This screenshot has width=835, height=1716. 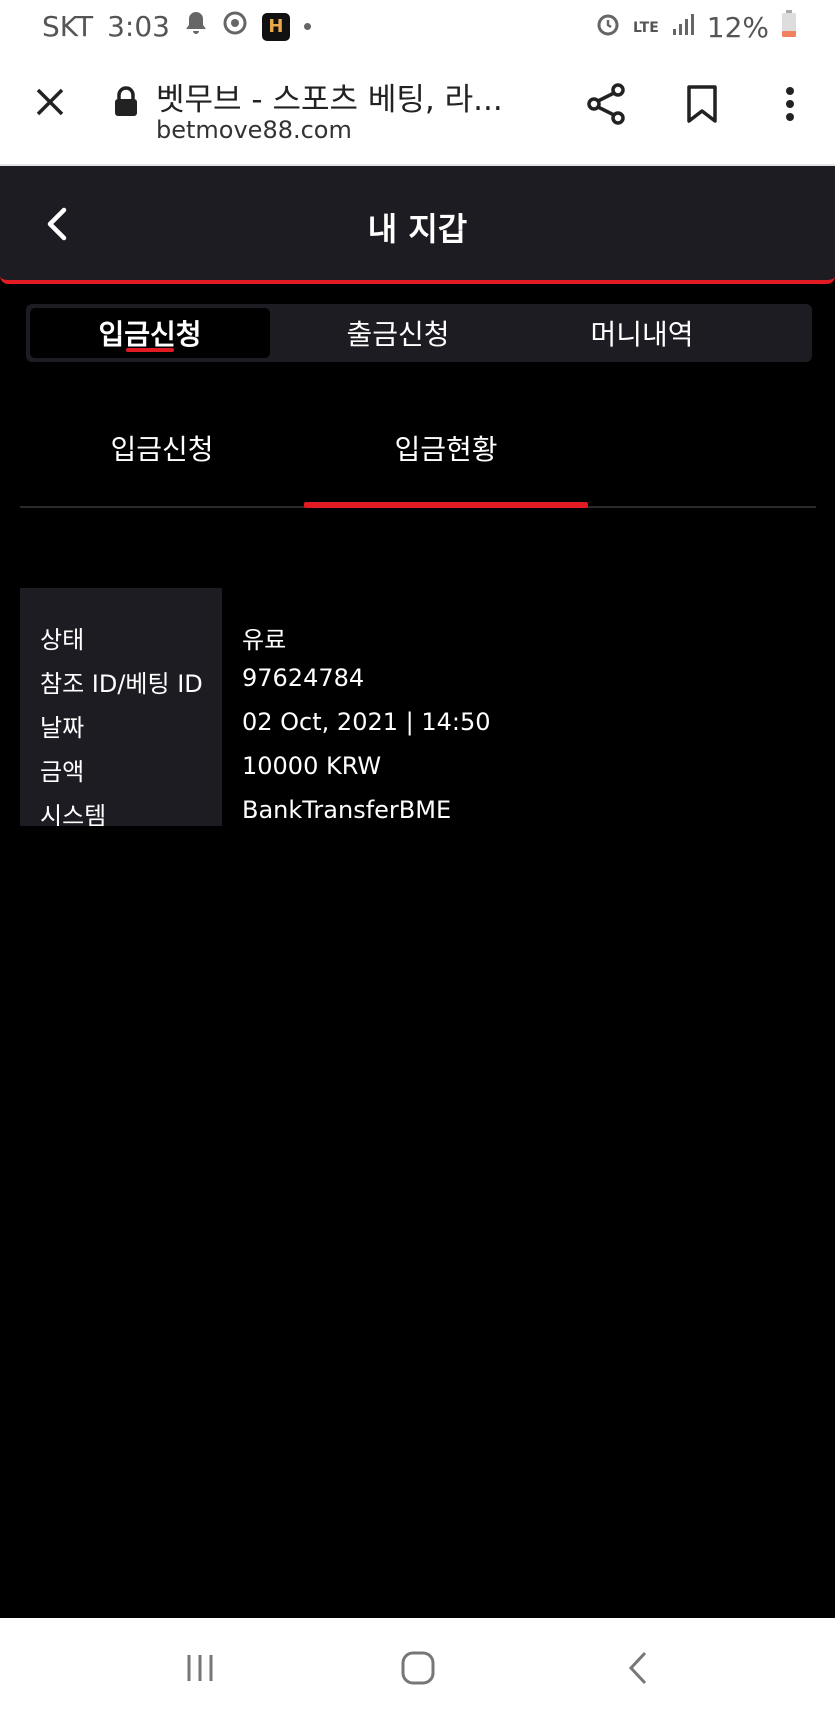 I want to click on detail-row-date: 날짜 02 Oct, 2021 | 14:50, so click(x=410, y=722).